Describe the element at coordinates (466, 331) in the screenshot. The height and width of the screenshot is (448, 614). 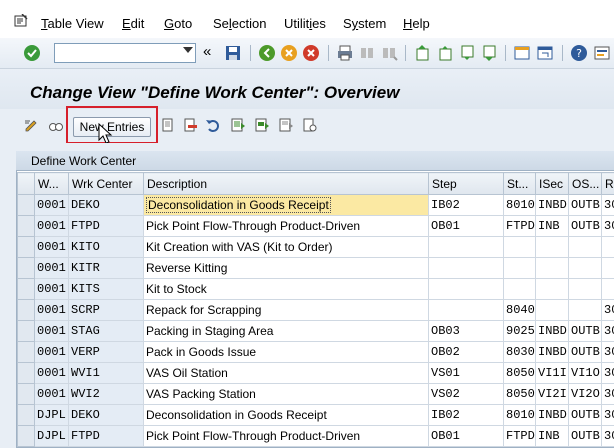
I see `table-cell: OB03` at that location.